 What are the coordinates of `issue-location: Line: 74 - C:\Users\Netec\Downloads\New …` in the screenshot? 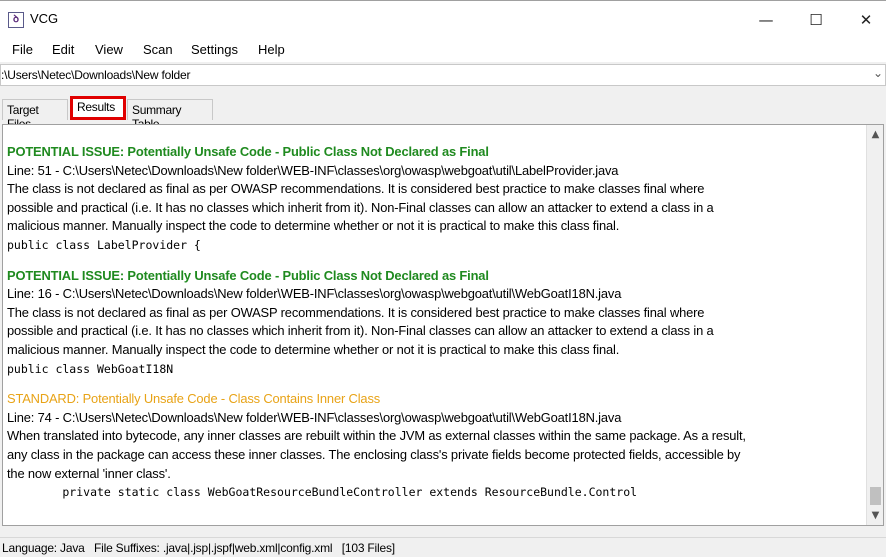 It's located at (314, 417).